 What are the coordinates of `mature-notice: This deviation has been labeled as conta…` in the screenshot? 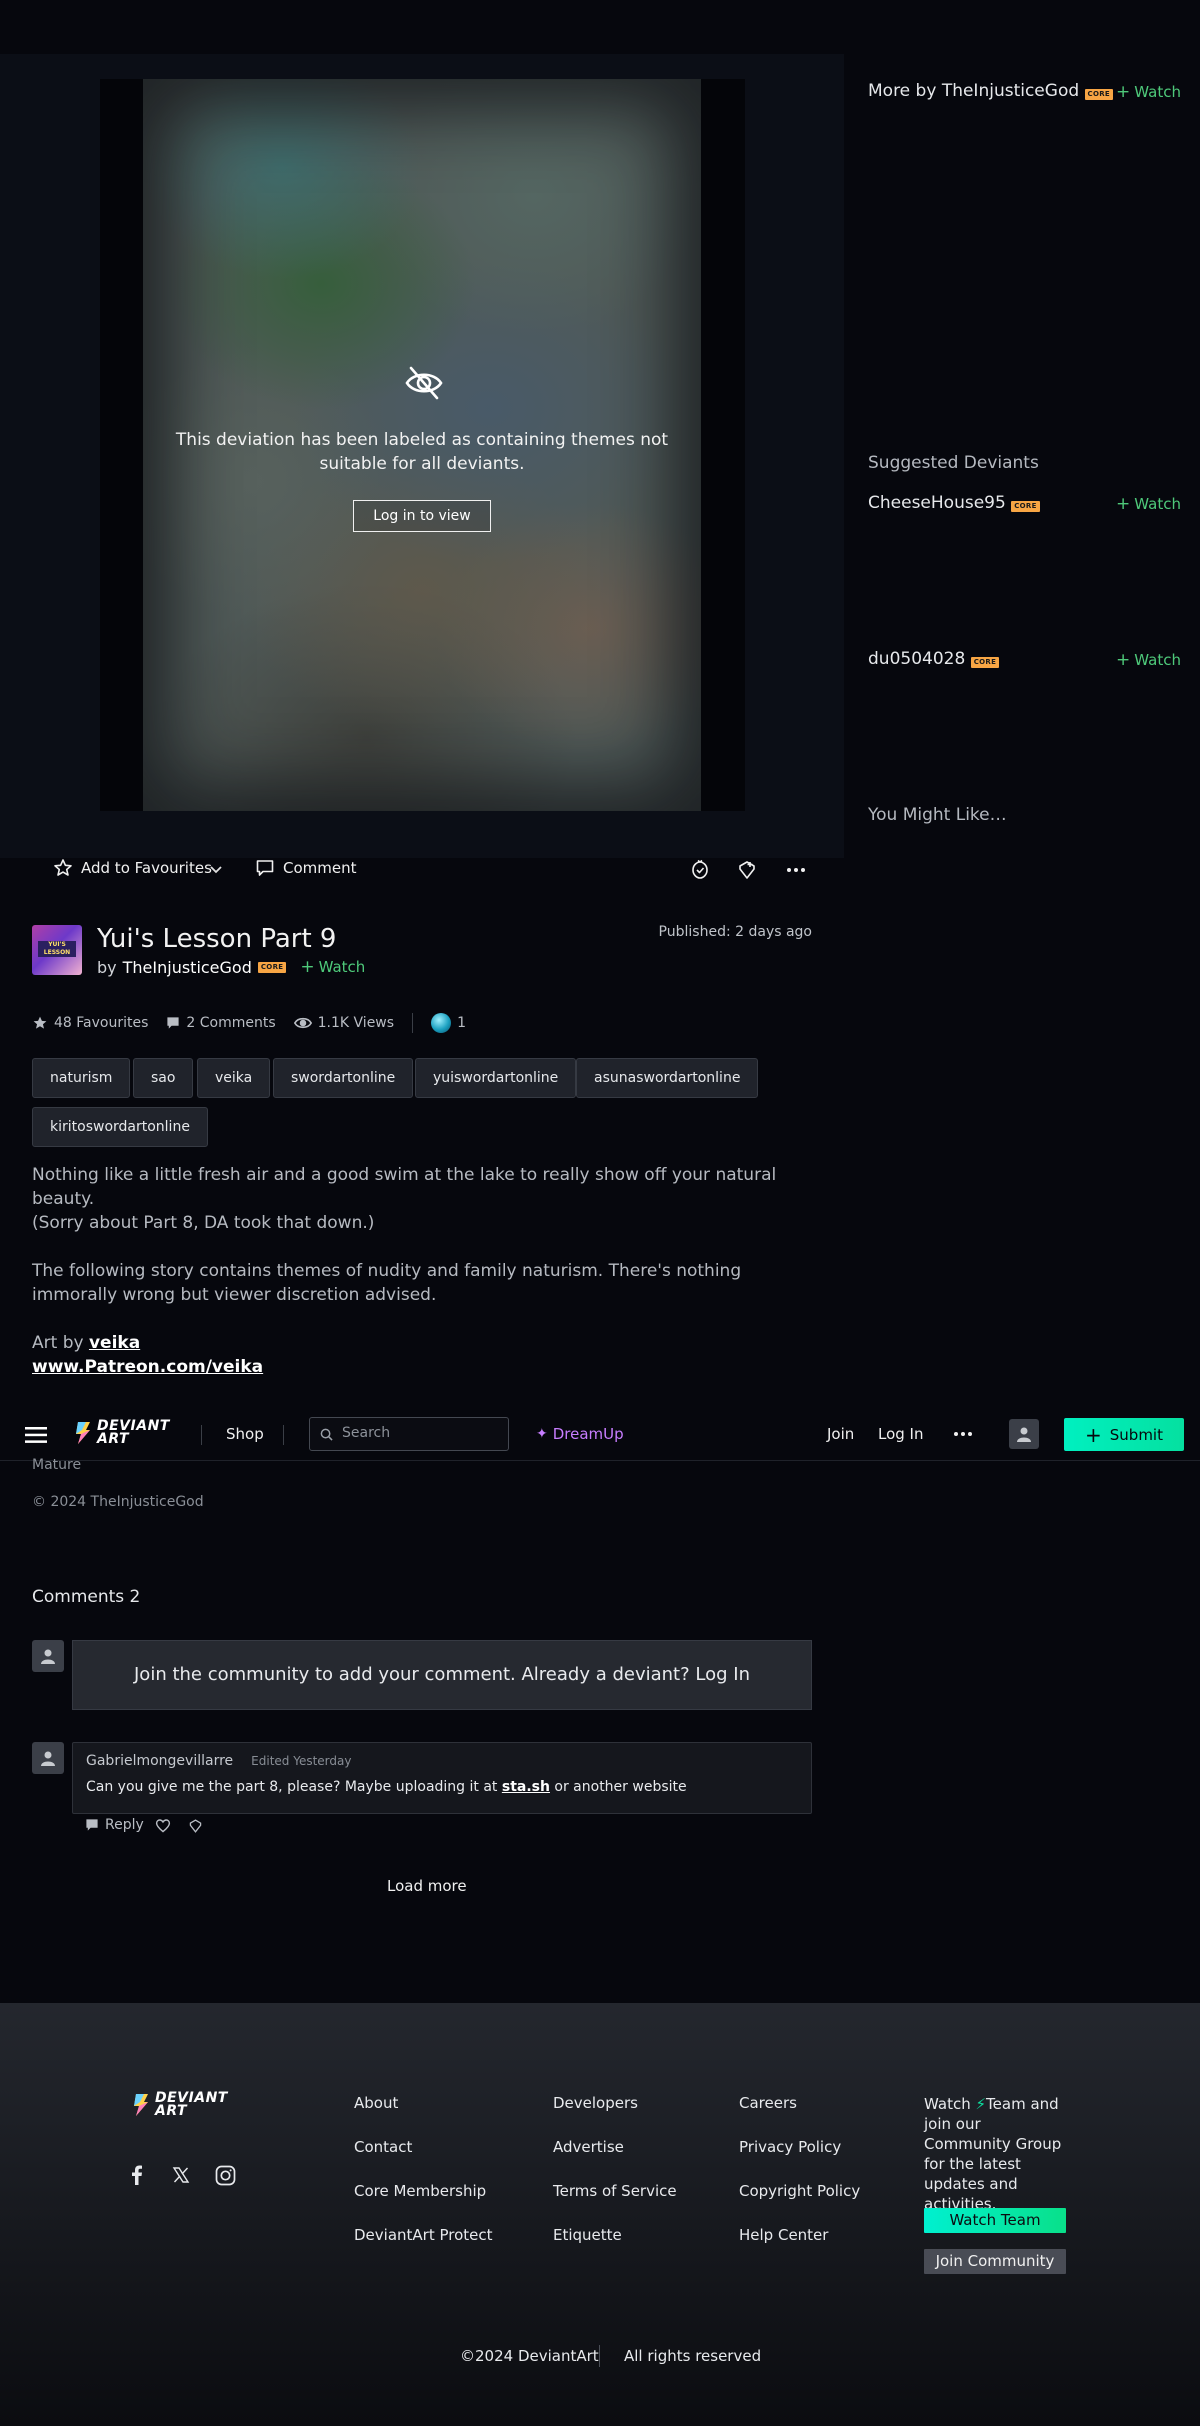 It's located at (422, 452).